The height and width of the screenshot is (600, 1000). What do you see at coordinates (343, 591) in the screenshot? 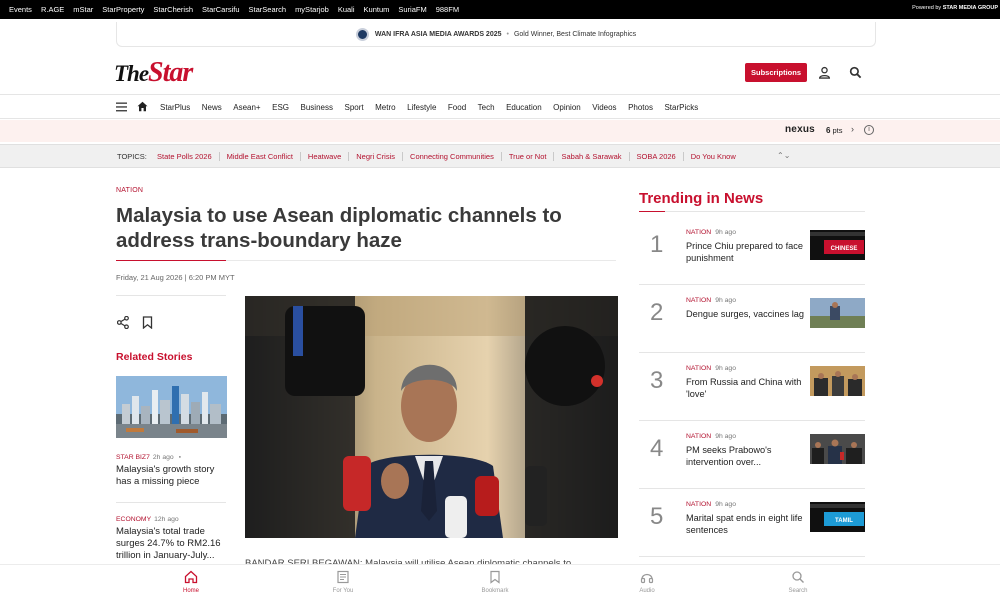
I see `tab-for-you-label: For You` at bounding box center [343, 591].